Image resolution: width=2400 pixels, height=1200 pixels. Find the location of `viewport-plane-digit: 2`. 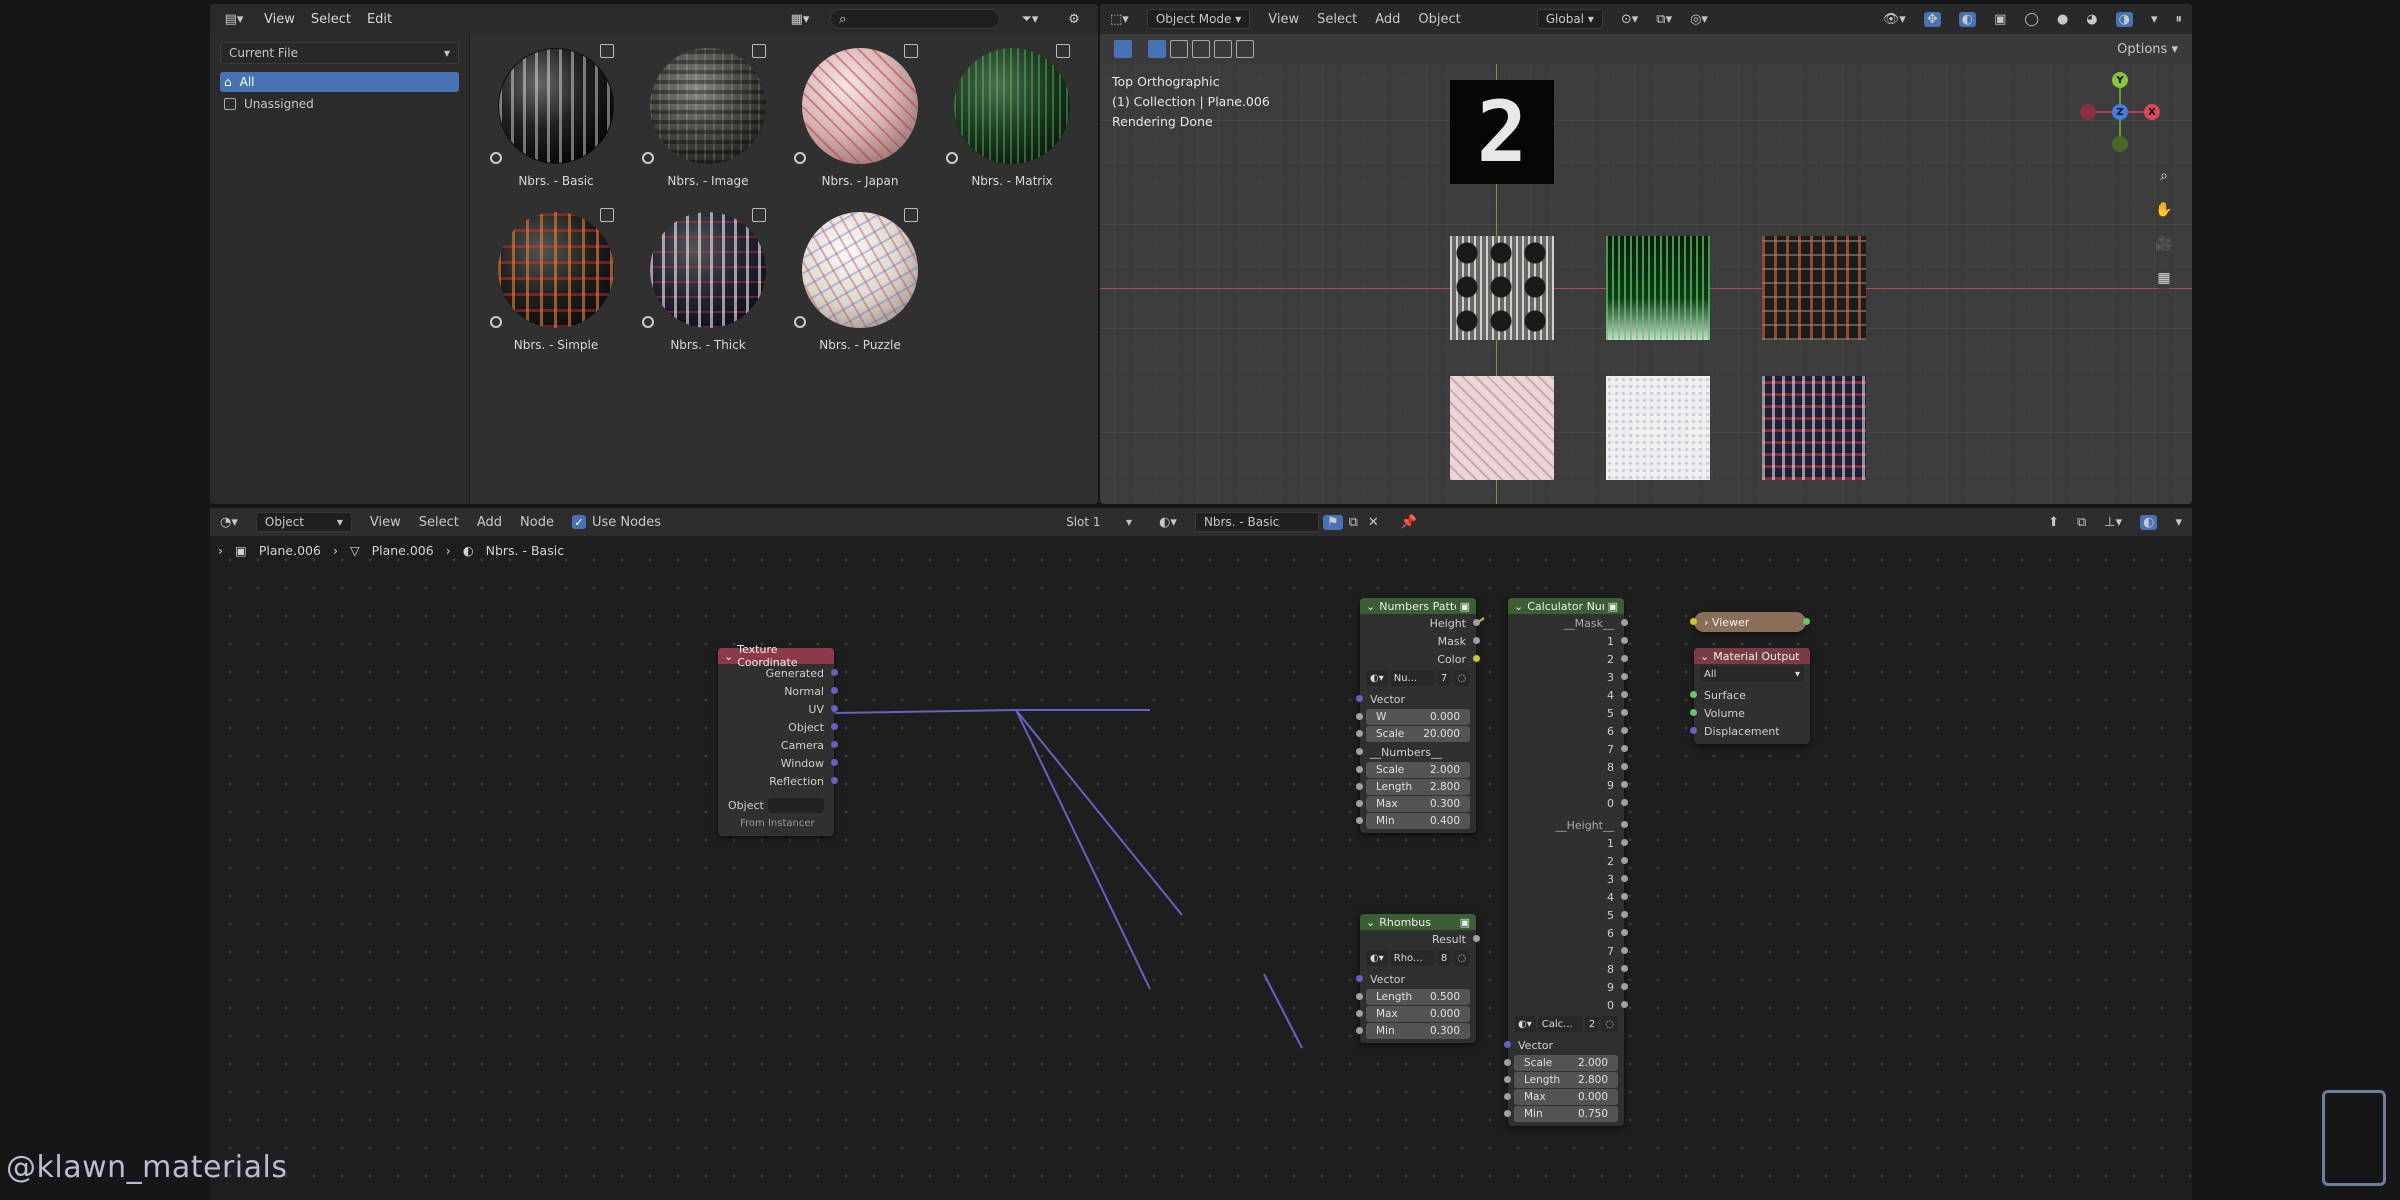

viewport-plane-digit: 2 is located at coordinates (1502, 132).